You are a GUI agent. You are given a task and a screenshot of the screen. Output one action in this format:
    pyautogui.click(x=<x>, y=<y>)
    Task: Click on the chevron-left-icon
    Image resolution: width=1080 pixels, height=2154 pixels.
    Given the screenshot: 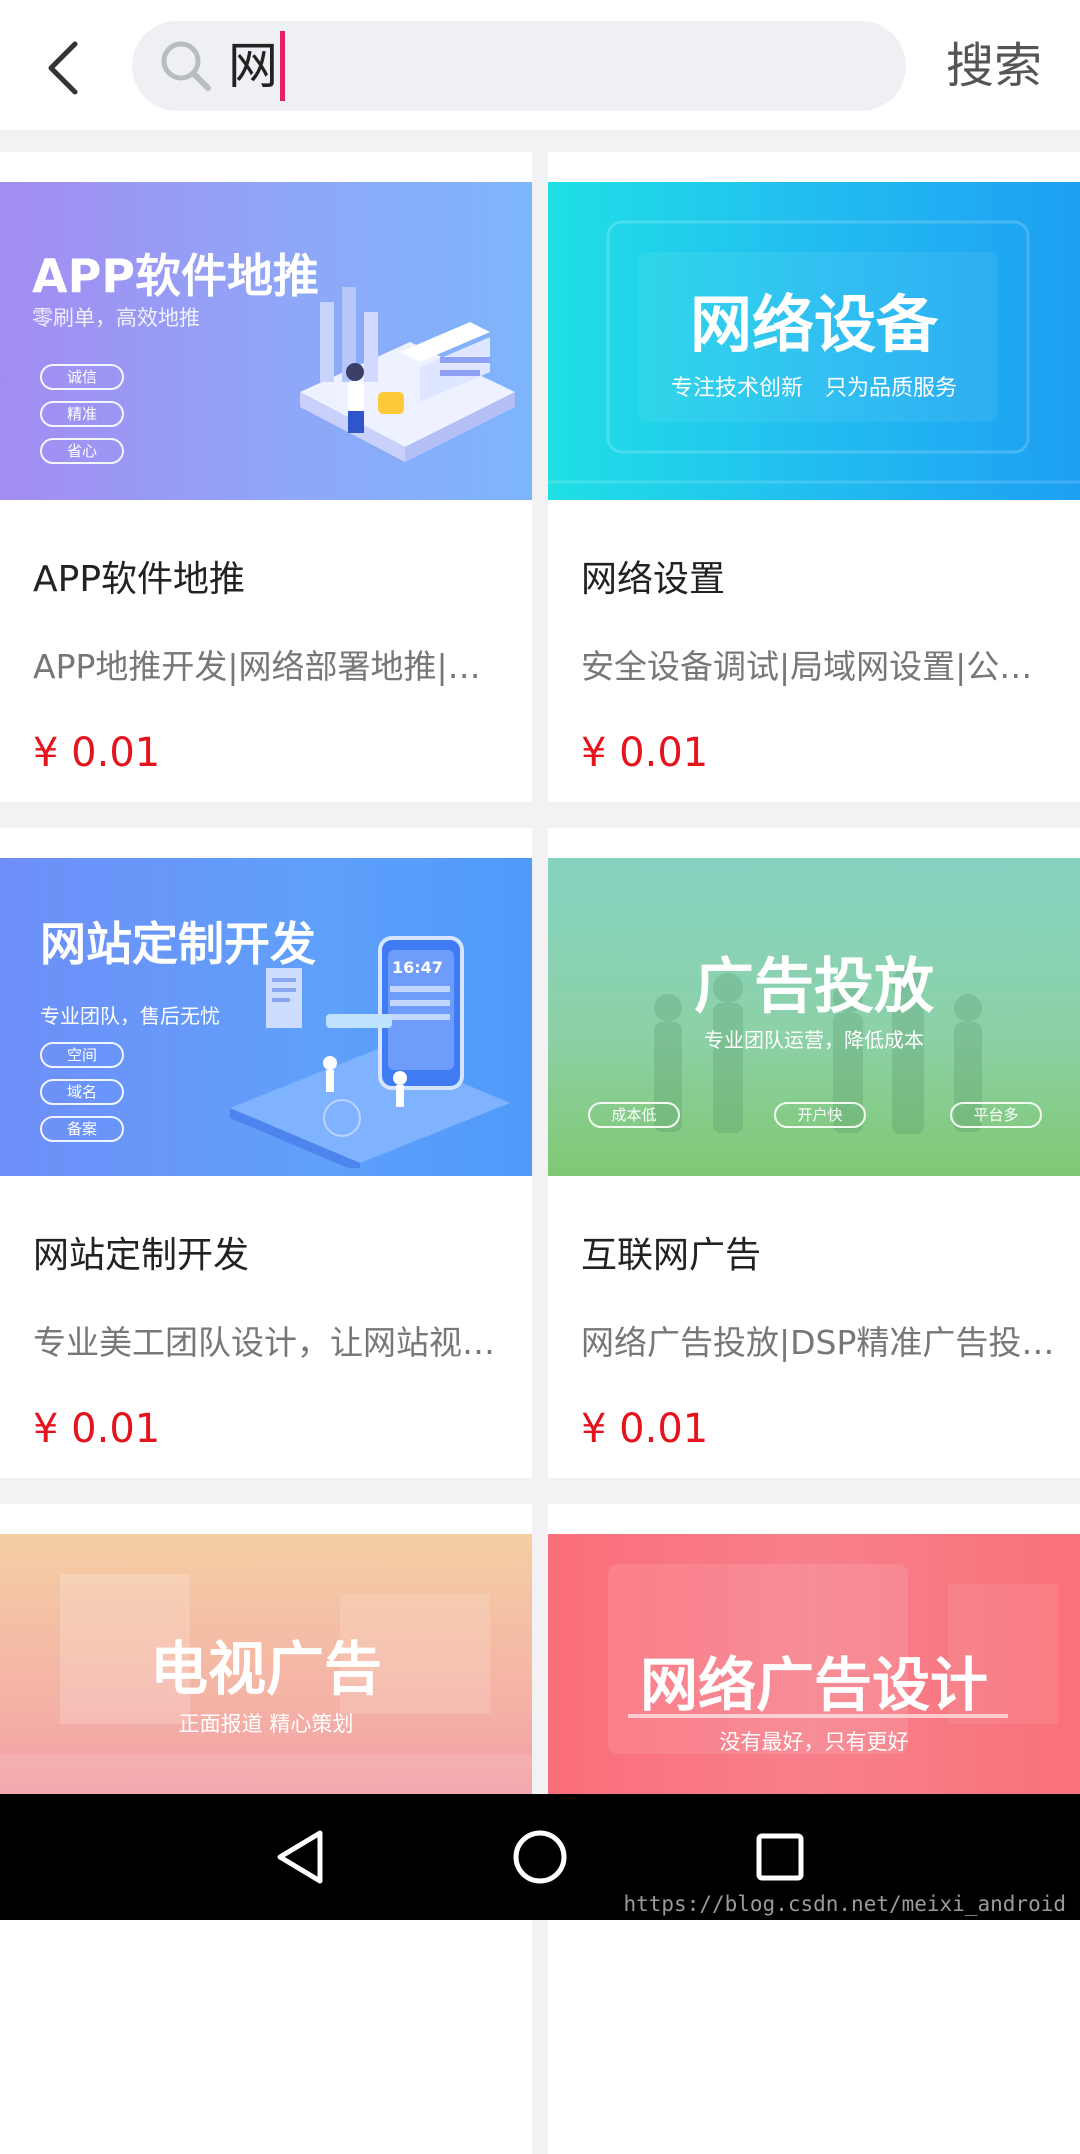 What is the action you would take?
    pyautogui.click(x=63, y=68)
    